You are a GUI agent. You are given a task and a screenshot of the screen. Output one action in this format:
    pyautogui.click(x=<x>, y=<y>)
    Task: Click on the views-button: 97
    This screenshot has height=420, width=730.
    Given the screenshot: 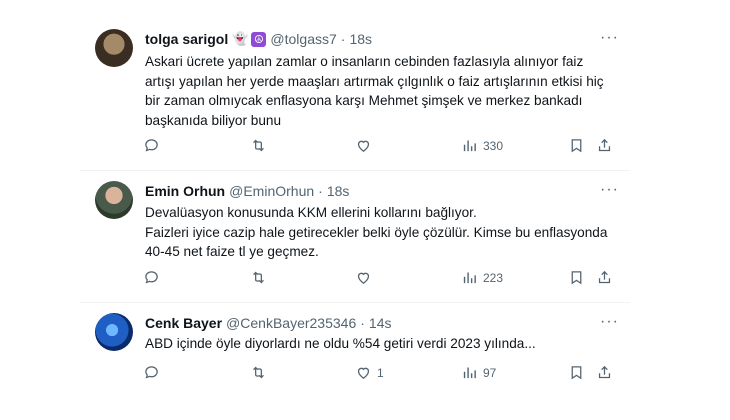 What is the action you would take?
    pyautogui.click(x=478, y=372)
    